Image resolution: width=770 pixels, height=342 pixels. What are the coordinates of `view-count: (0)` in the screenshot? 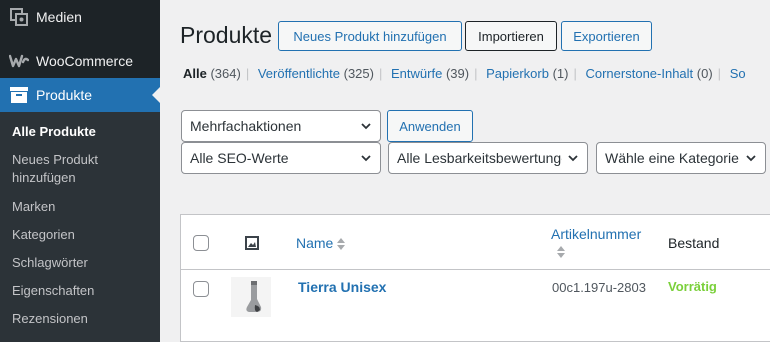 It's located at (704, 73).